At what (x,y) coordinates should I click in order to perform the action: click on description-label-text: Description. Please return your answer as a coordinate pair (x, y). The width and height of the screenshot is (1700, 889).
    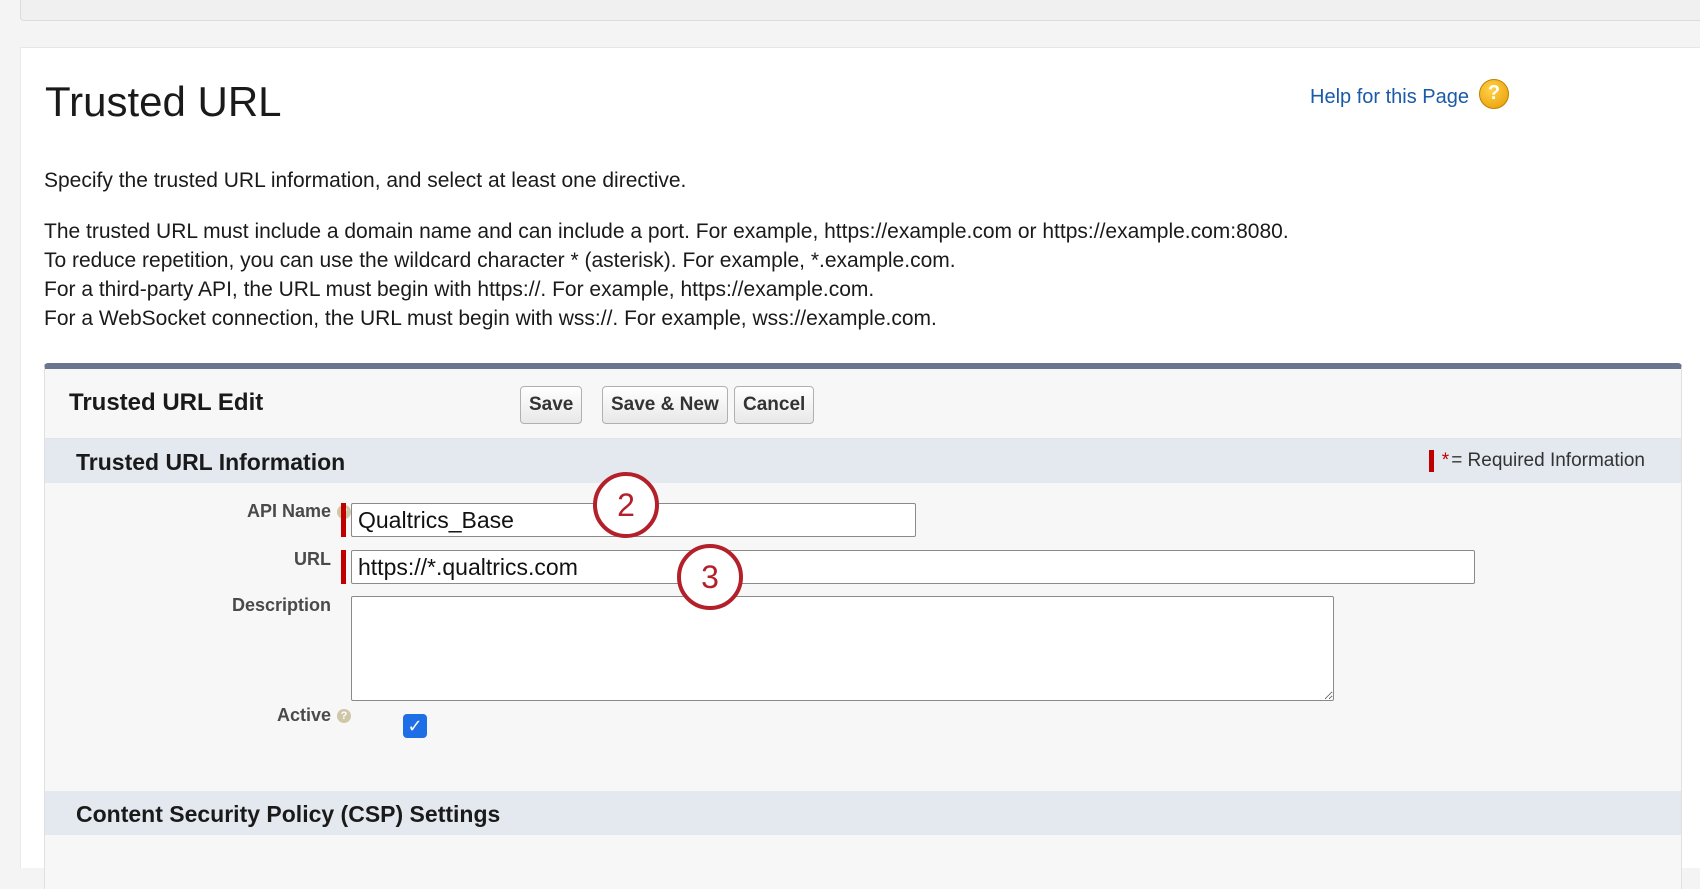
    Looking at the image, I should click on (281, 605).